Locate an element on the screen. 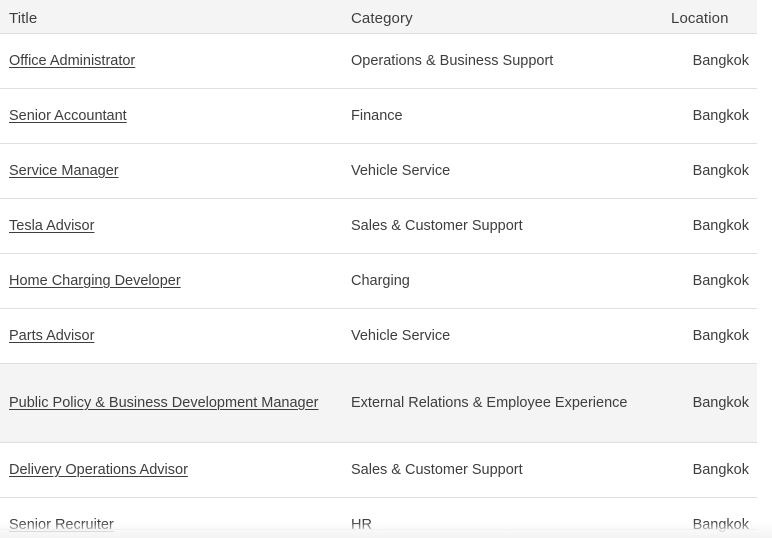  cell-job-title: Senior Accountant is located at coordinates (175, 116).